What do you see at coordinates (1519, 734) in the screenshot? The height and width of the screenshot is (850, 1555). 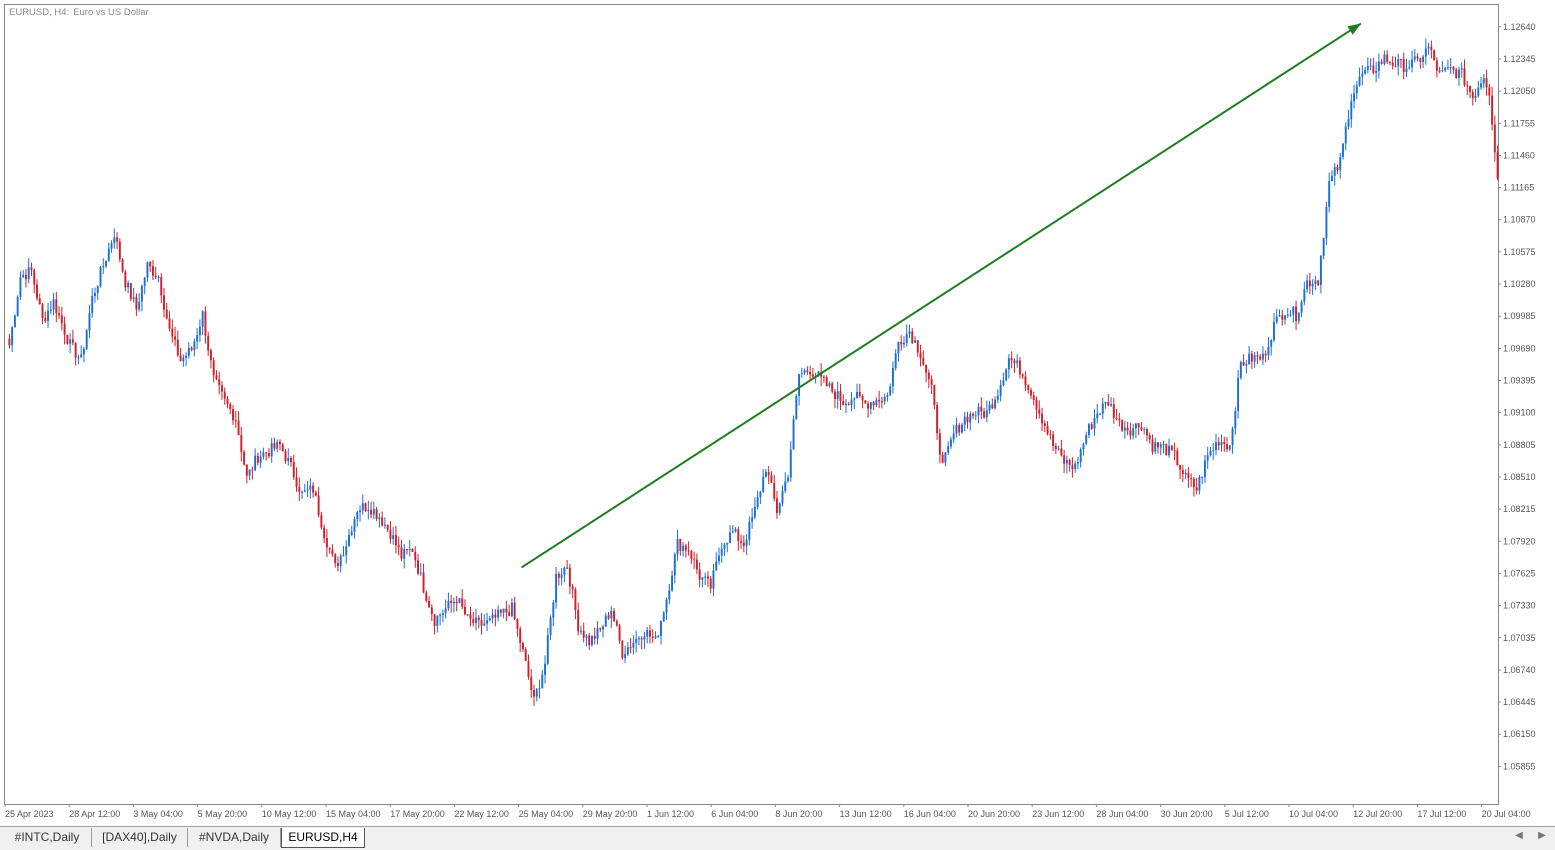 I see `y-tick-label: 1.06150` at bounding box center [1519, 734].